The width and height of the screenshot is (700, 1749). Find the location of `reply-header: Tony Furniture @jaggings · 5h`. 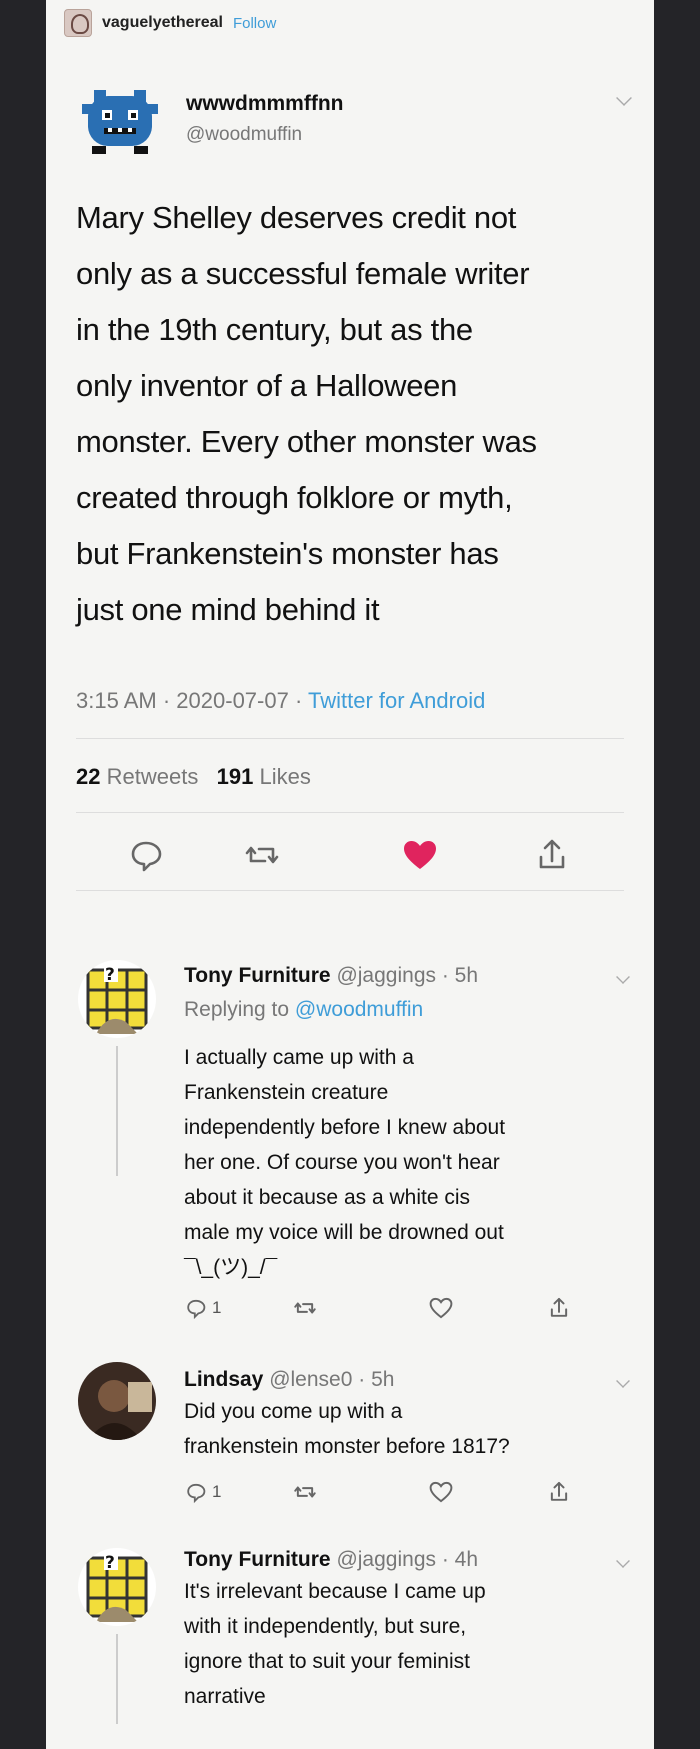

reply-header: Tony Furniture @jaggings · 5h is located at coordinates (331, 976).